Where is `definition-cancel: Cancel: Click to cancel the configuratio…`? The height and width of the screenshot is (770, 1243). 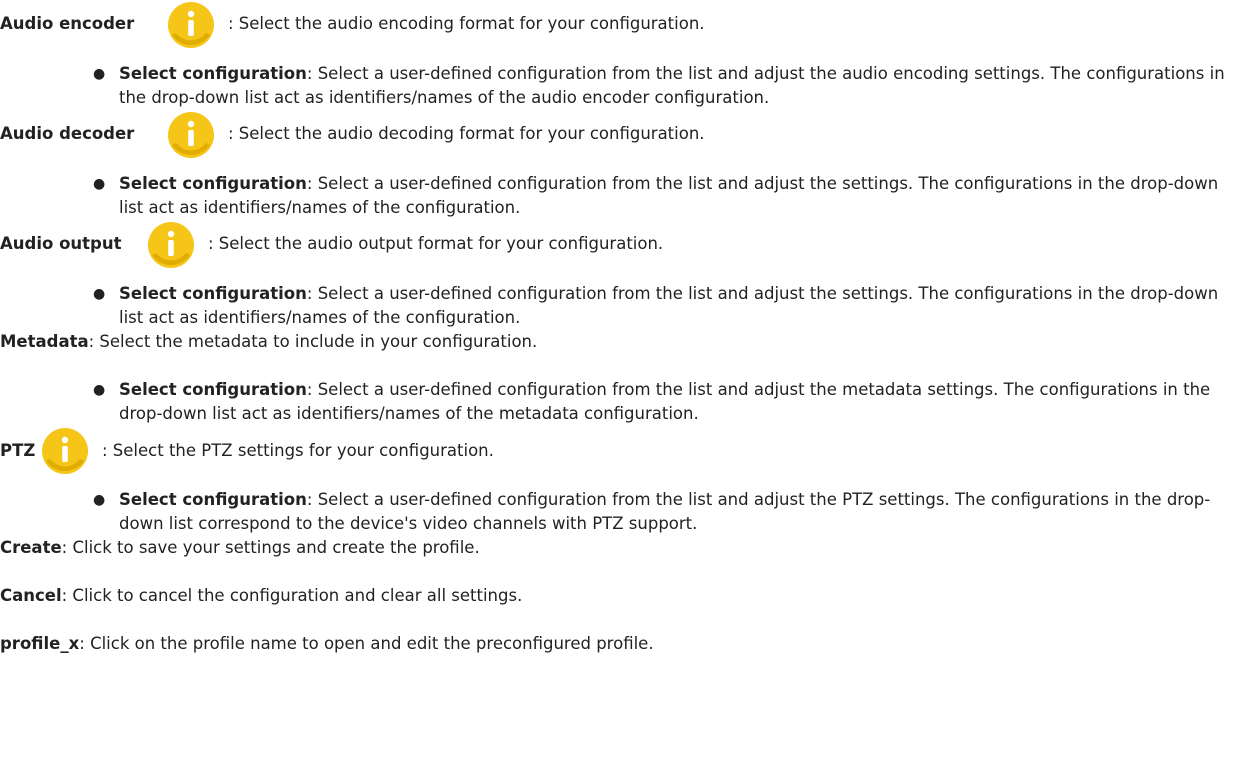 definition-cancel: Cancel: Click to cancel the configuratio… is located at coordinates (261, 596).